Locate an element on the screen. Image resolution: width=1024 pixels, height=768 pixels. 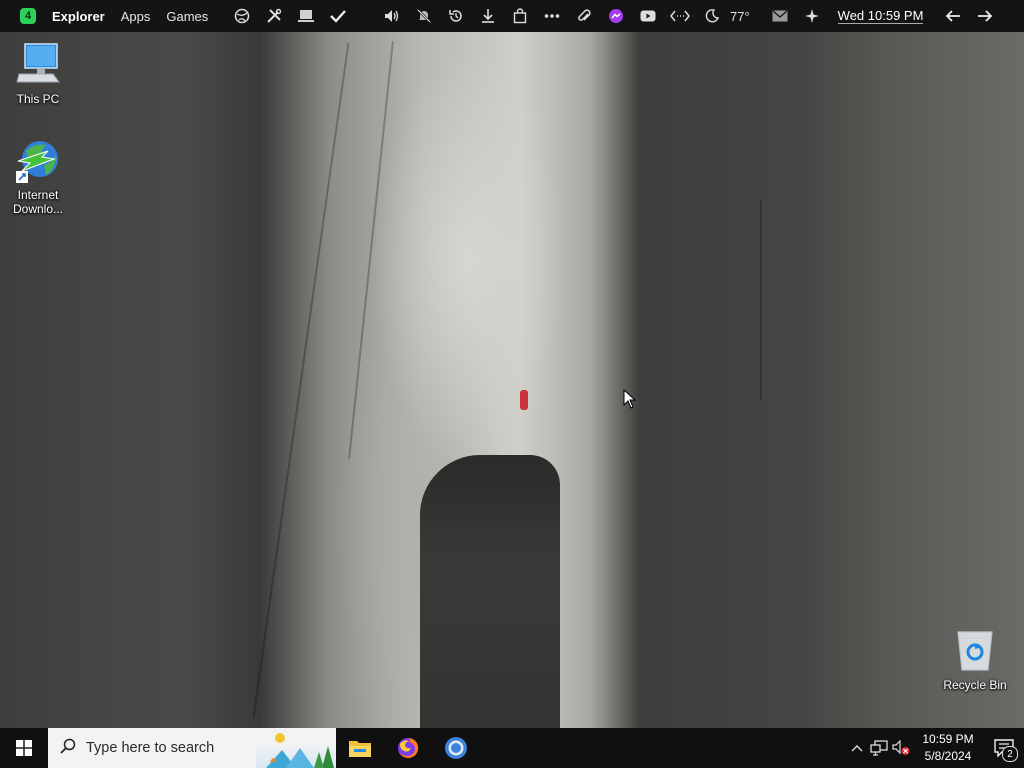
taskbar-date: 5/8/2024 is located at coordinates (948, 756).